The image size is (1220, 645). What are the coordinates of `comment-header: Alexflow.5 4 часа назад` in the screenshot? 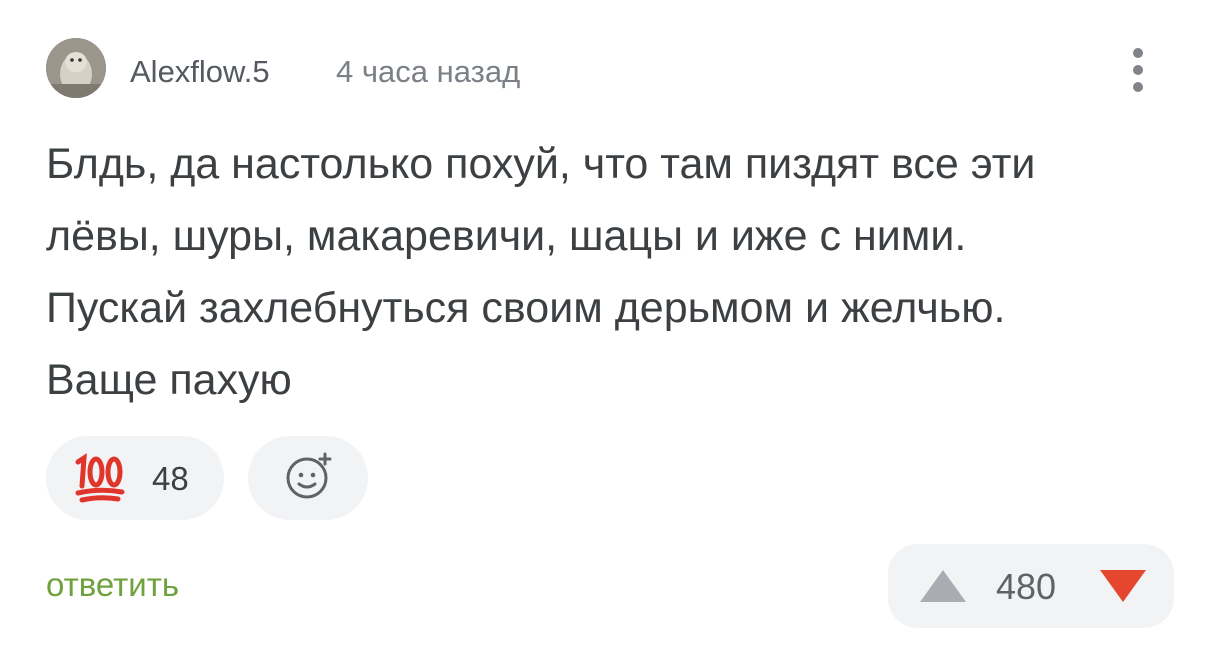 It's located at (633, 69).